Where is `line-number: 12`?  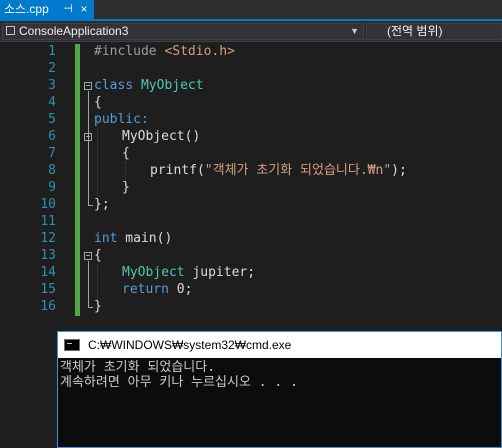
line-number: 12 is located at coordinates (48, 238).